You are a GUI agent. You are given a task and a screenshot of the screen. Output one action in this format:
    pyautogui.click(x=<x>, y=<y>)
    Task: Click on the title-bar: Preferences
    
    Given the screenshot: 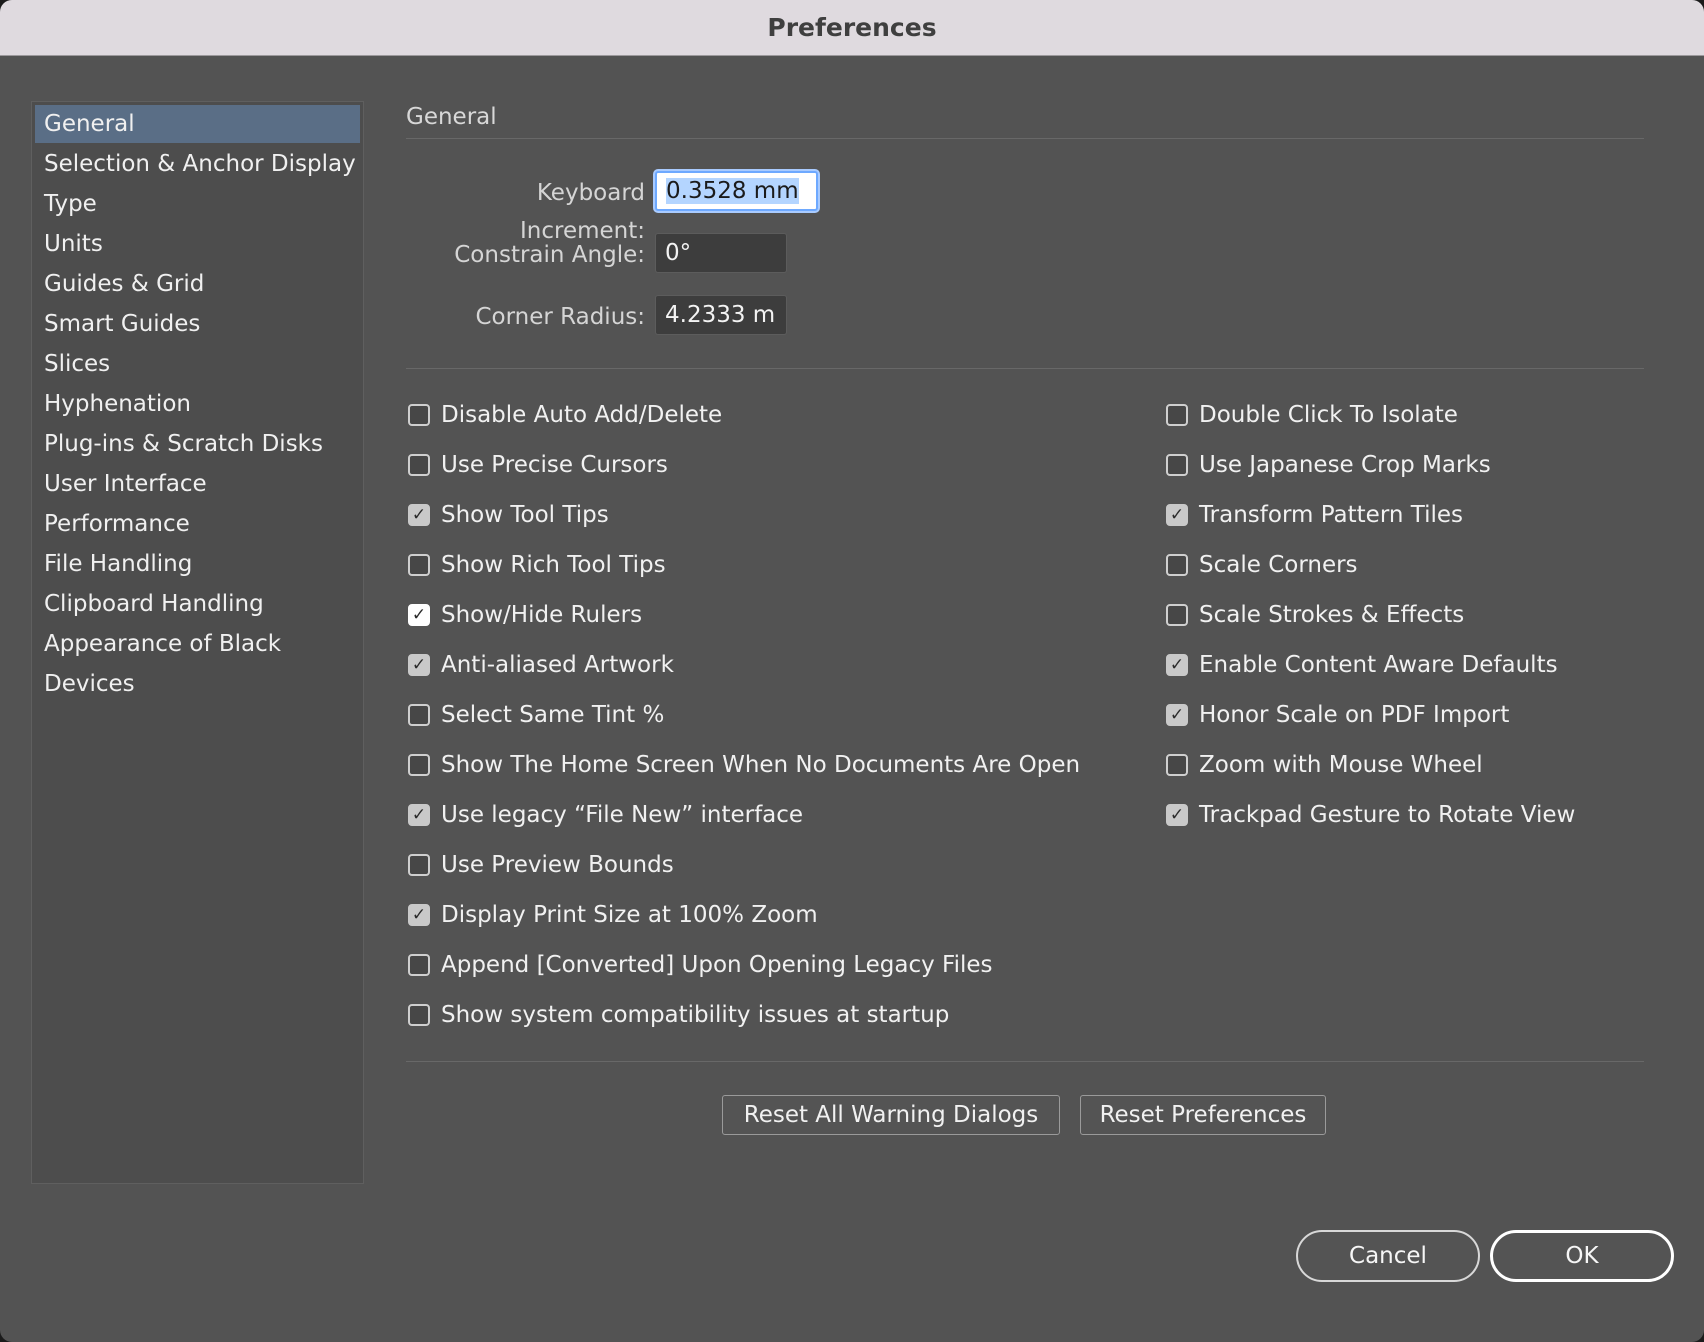 What is the action you would take?
    pyautogui.click(x=852, y=28)
    